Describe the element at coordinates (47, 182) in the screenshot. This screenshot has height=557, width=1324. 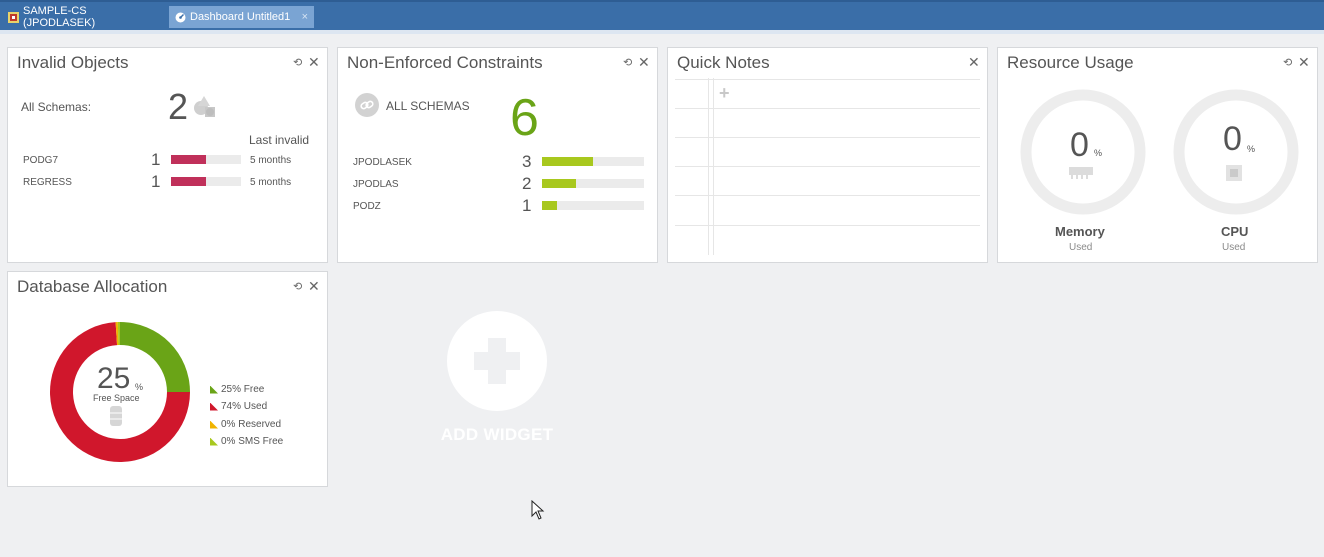
I see `schema-name: REGRESS` at that location.